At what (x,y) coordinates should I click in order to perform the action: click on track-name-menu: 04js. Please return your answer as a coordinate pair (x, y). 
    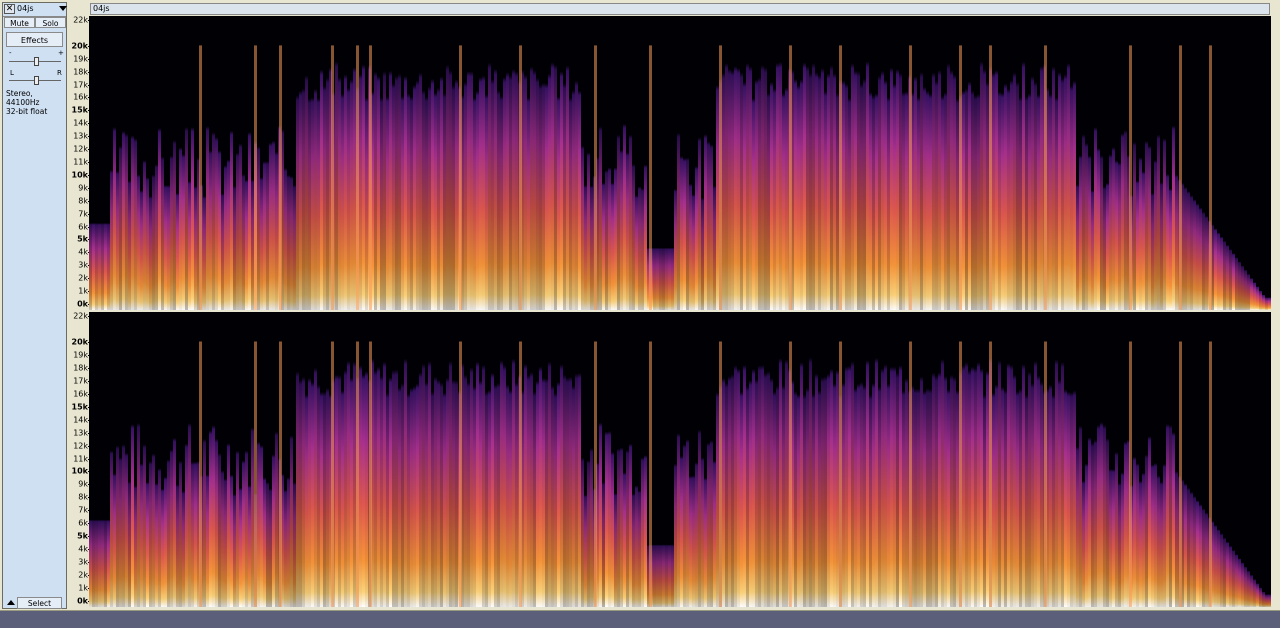
    Looking at the image, I should click on (25, 8).